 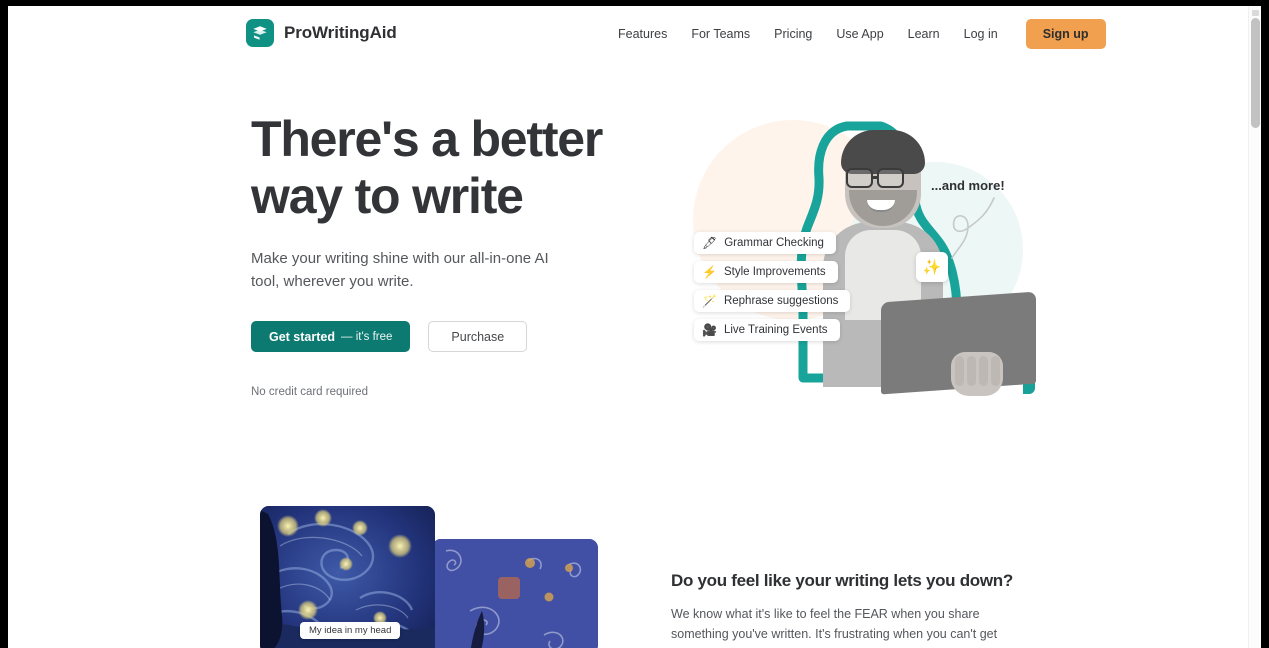 What do you see at coordinates (890, 178) in the screenshot?
I see `eyeglass-right` at bounding box center [890, 178].